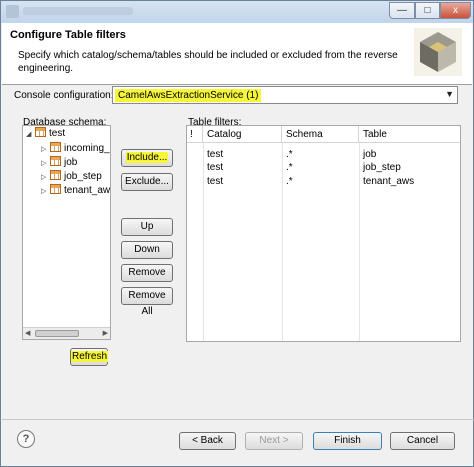  I want to click on tree-item-label: tenant_aws, so click(87, 190).